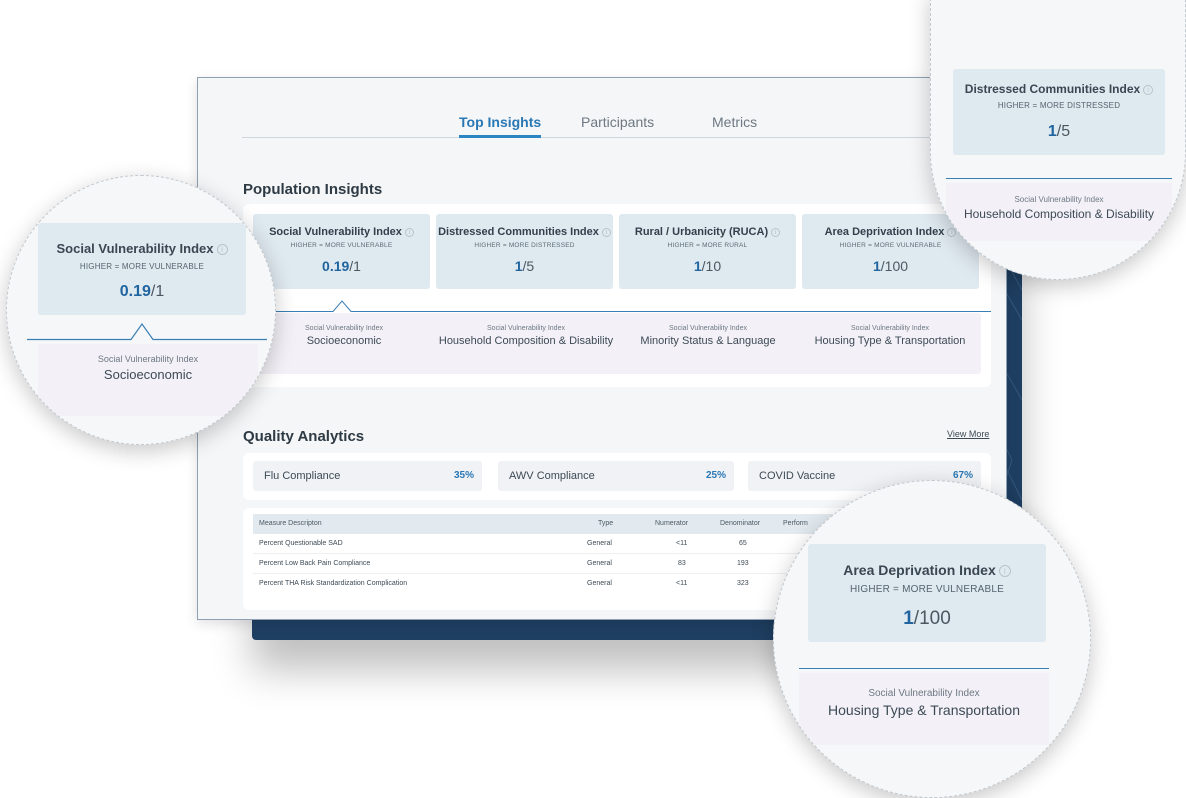 The width and height of the screenshot is (1186, 798). Describe the element at coordinates (302, 476) in the screenshot. I see `metric-label: Flu Compliance` at that location.